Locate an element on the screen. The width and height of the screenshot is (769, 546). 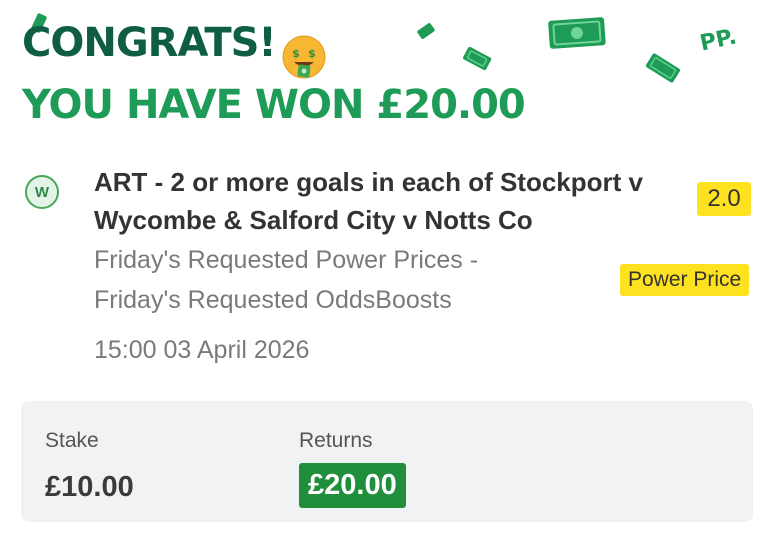
power-price-tag: Power Price is located at coordinates (685, 280).